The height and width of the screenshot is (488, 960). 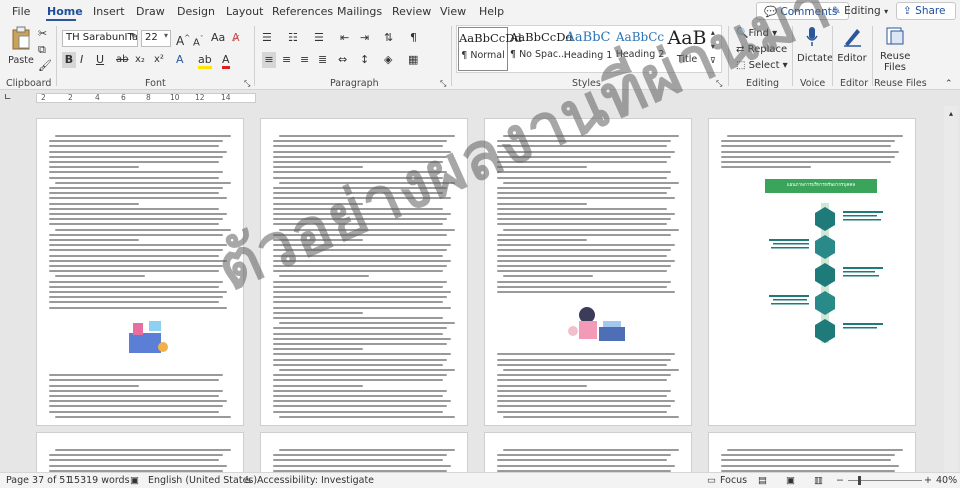 What do you see at coordinates (21, 11) in the screenshot?
I see `tab-file: File` at bounding box center [21, 11].